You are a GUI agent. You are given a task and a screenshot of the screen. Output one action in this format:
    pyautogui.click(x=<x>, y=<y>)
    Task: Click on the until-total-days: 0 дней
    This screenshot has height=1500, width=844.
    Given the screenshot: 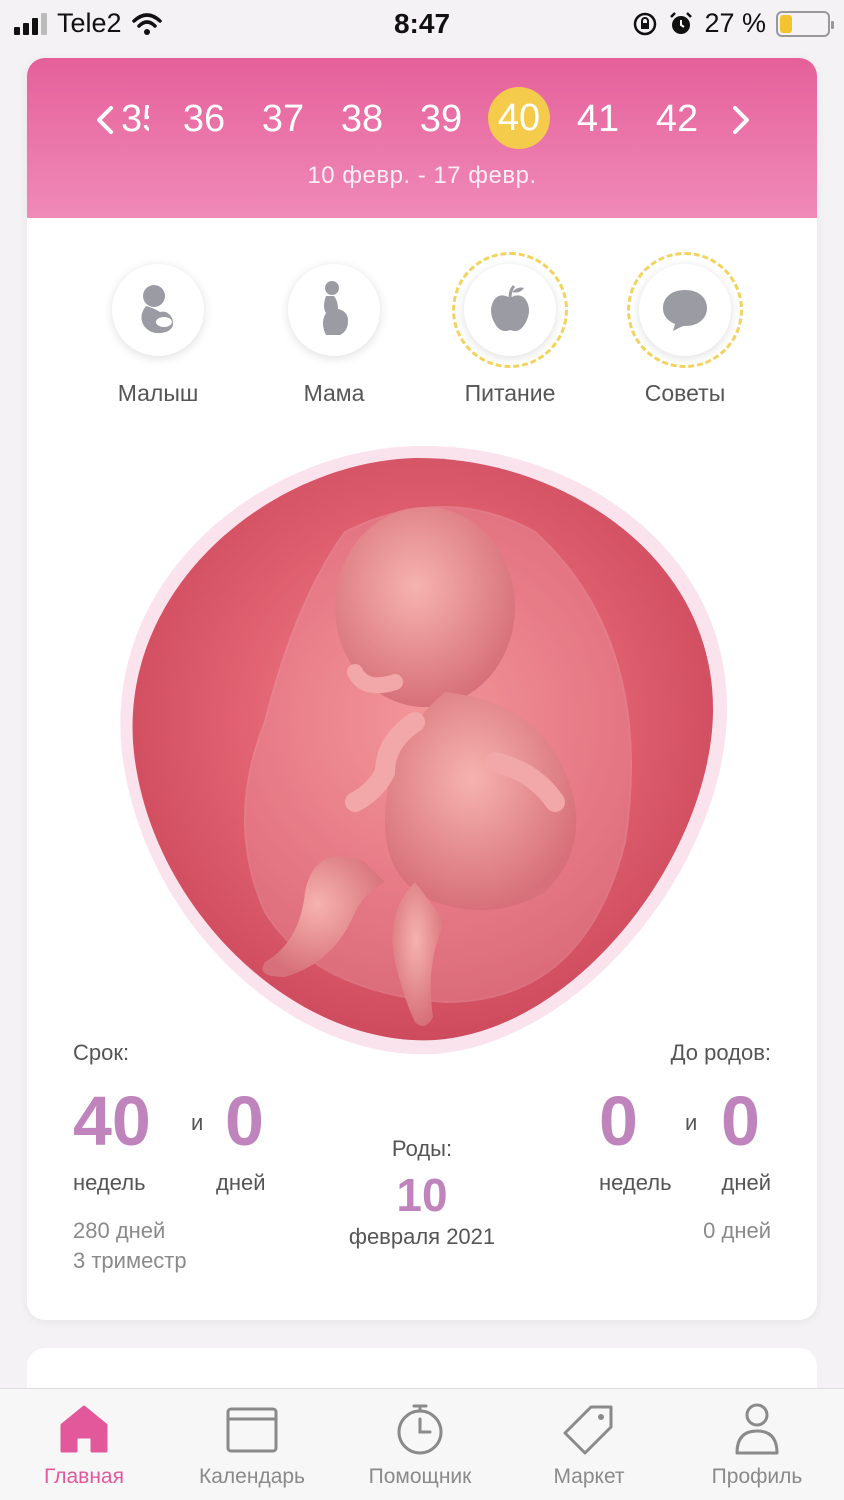 What is the action you would take?
    pyautogui.click(x=737, y=1230)
    